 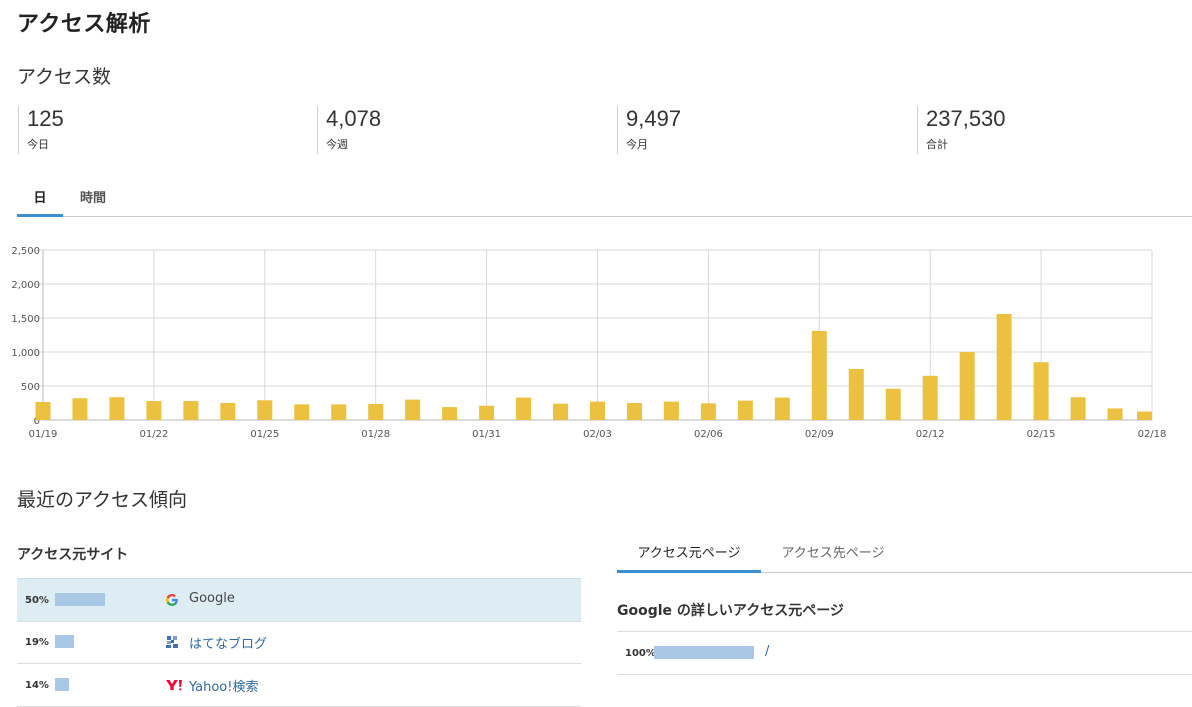 What do you see at coordinates (40, 215) in the screenshot?
I see `tab-day-underline` at bounding box center [40, 215].